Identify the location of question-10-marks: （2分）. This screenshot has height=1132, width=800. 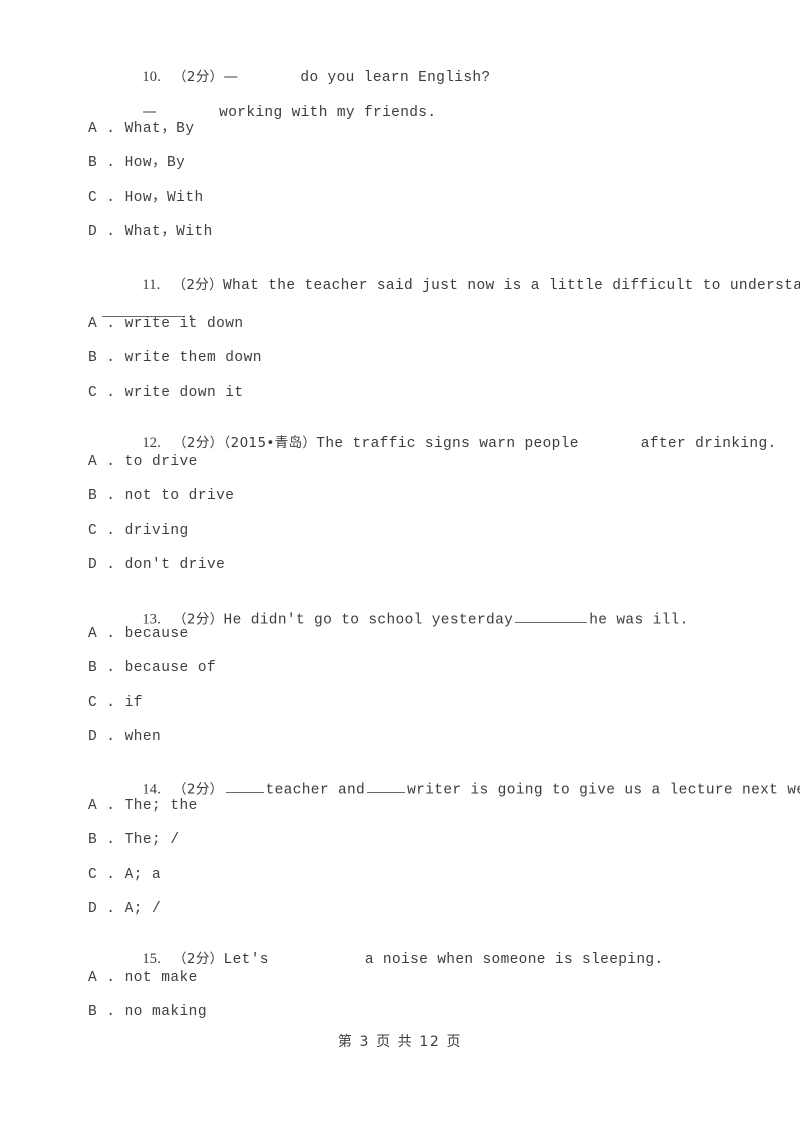
(198, 77).